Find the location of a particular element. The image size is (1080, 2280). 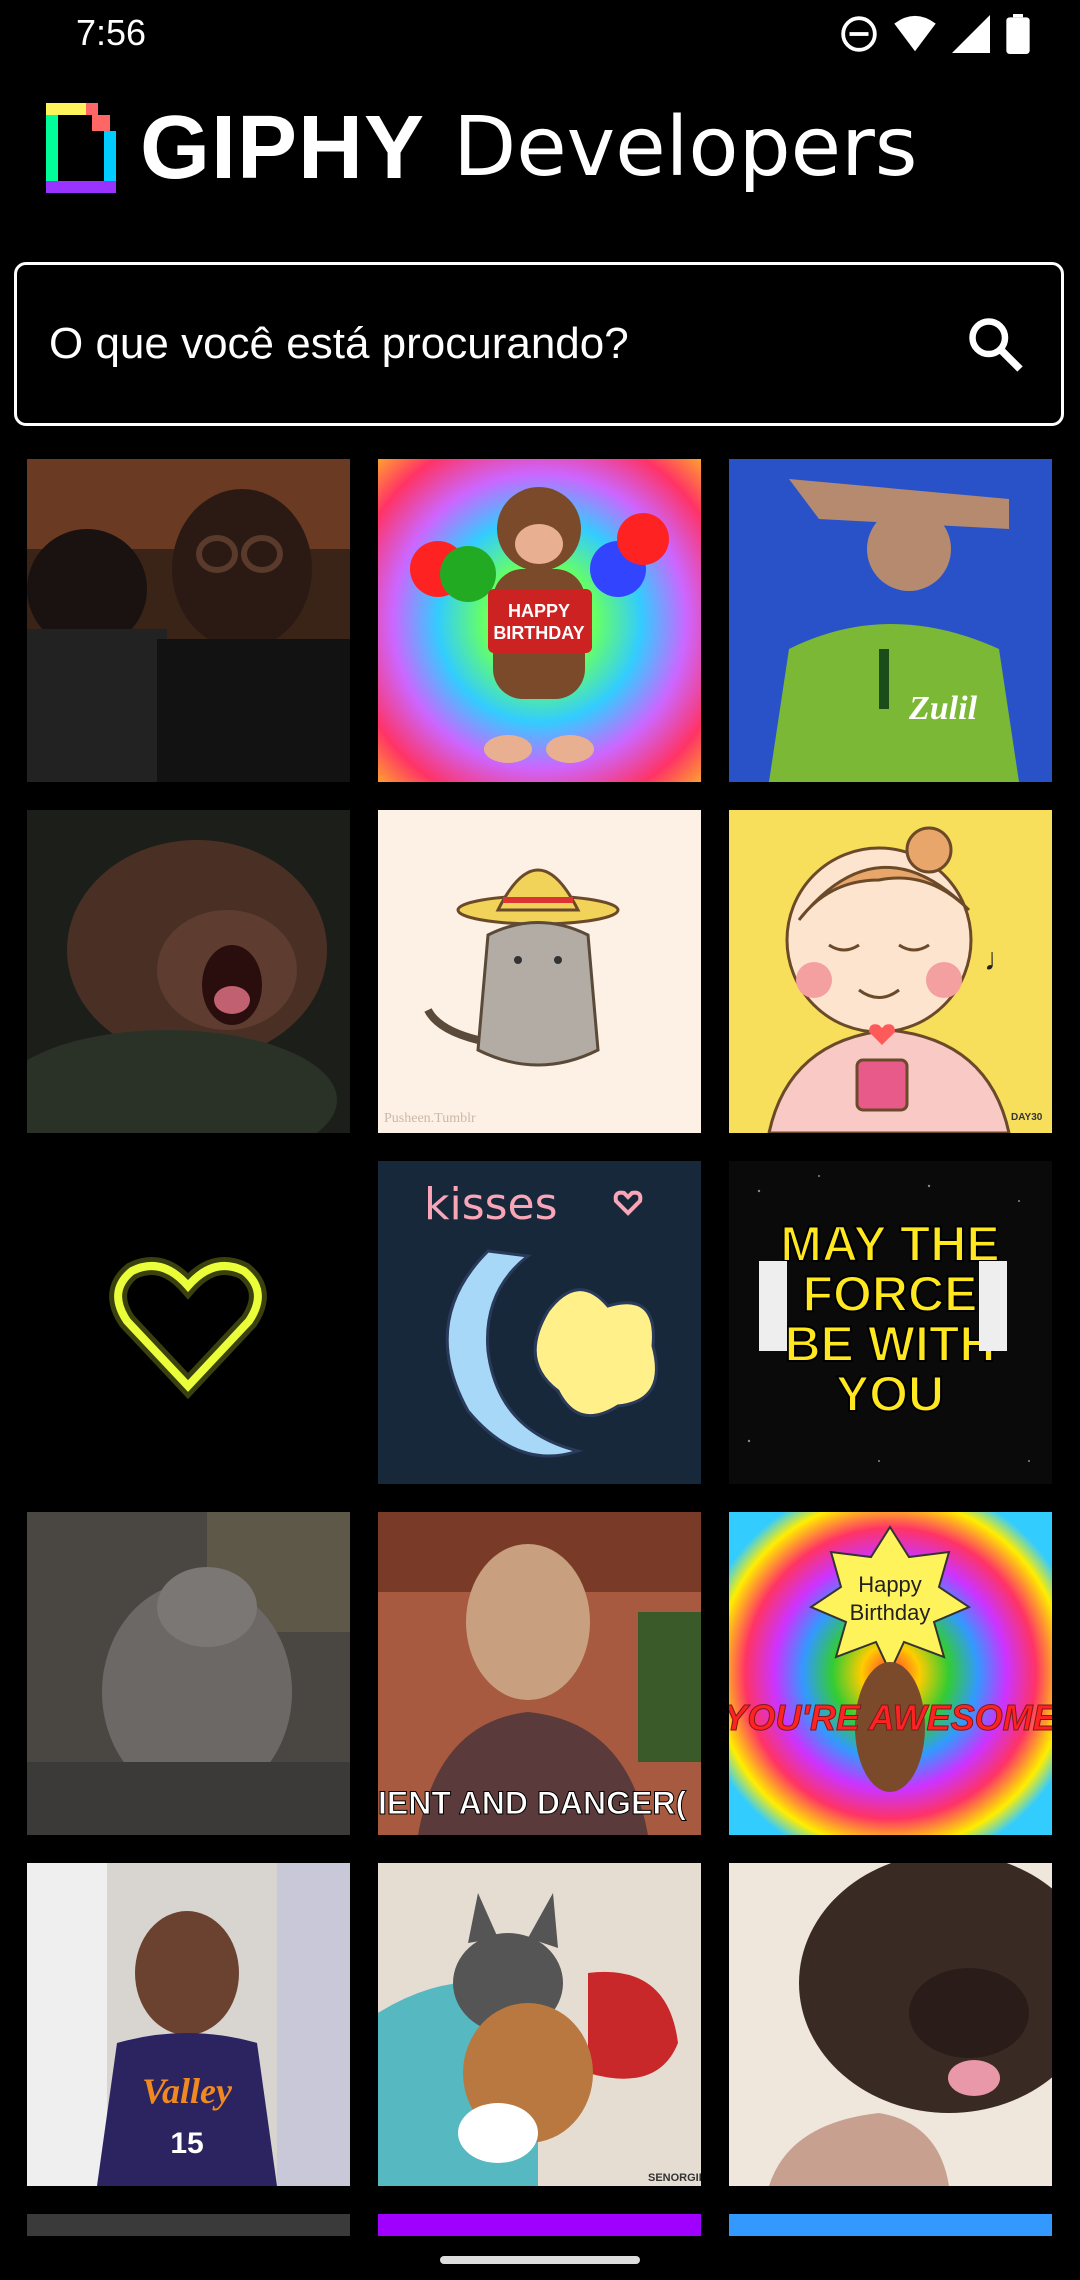

gif-tile: MAY THE FORCE BE WITH YOU is located at coordinates (890, 1322).